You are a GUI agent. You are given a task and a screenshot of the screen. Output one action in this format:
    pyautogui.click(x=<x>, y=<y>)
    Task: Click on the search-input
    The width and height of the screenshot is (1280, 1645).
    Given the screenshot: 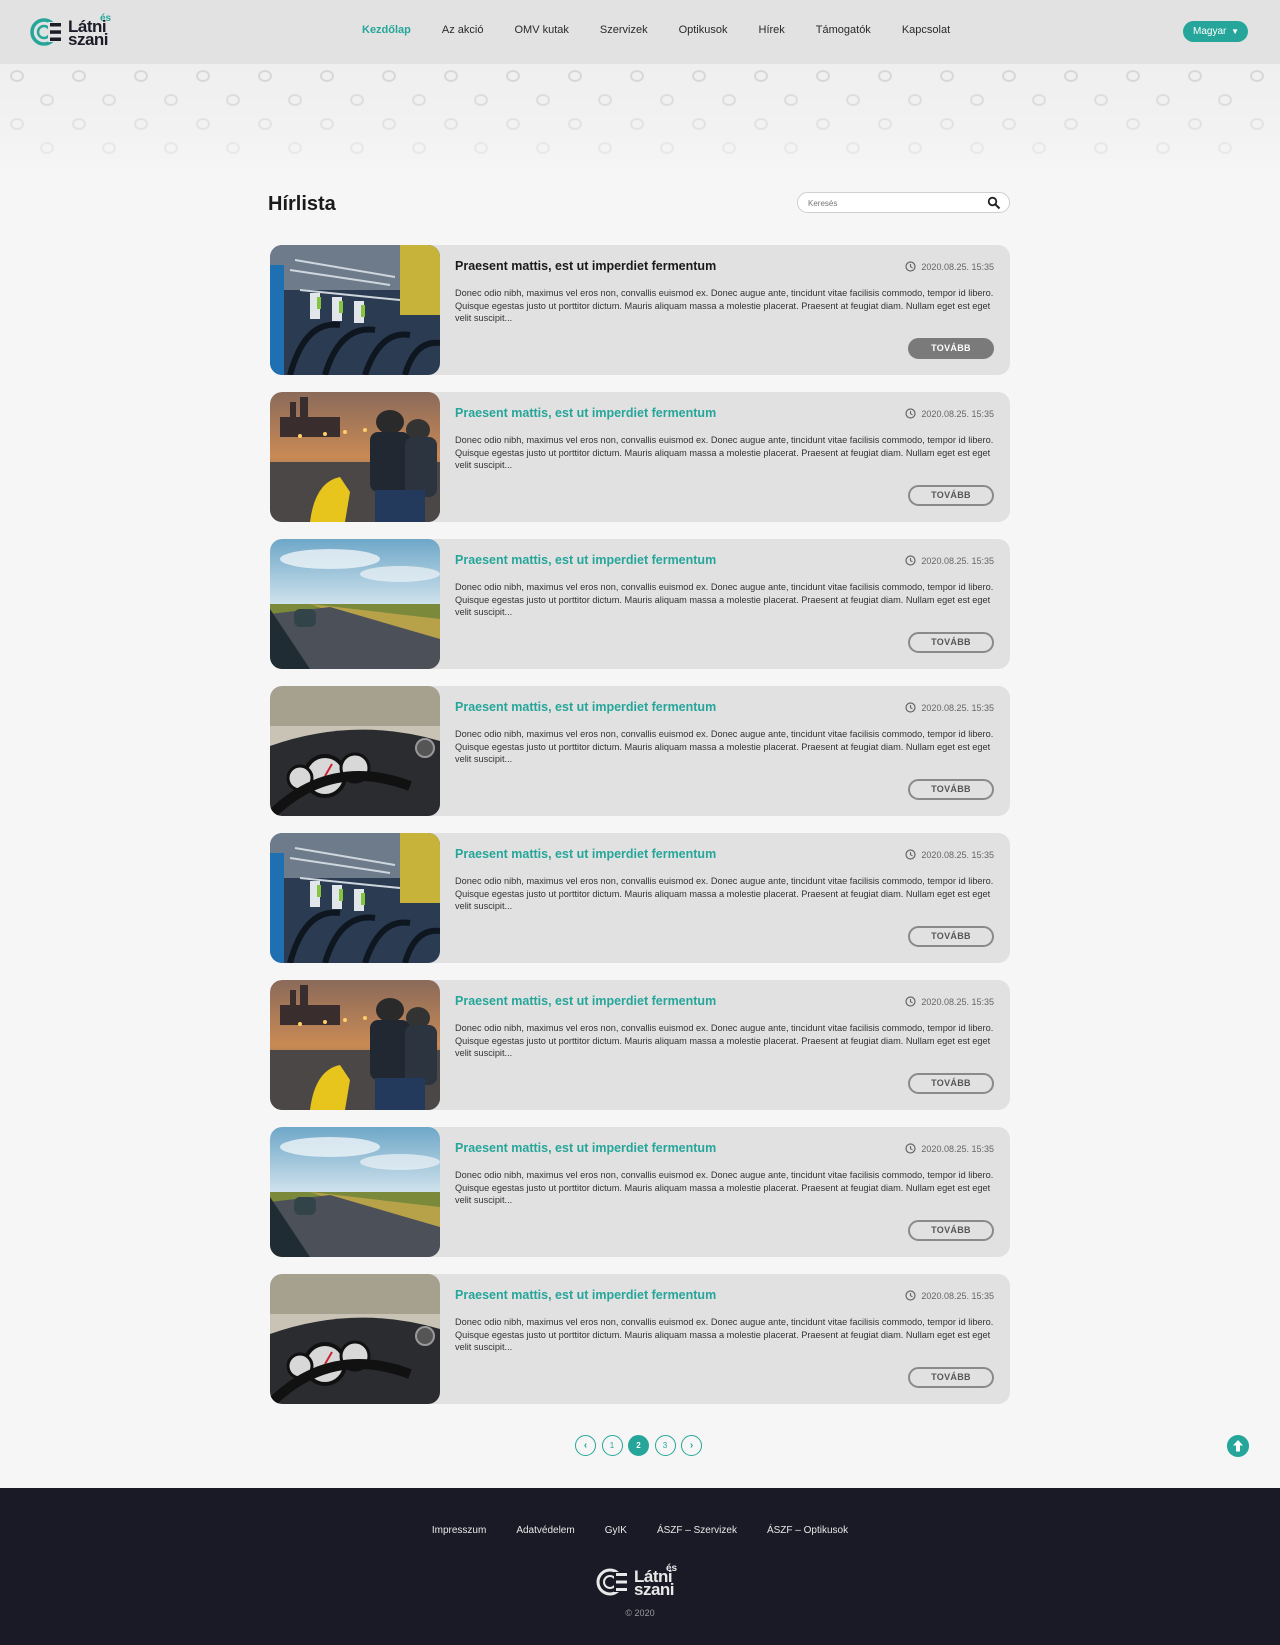 What is the action you would take?
    pyautogui.click(x=893, y=203)
    